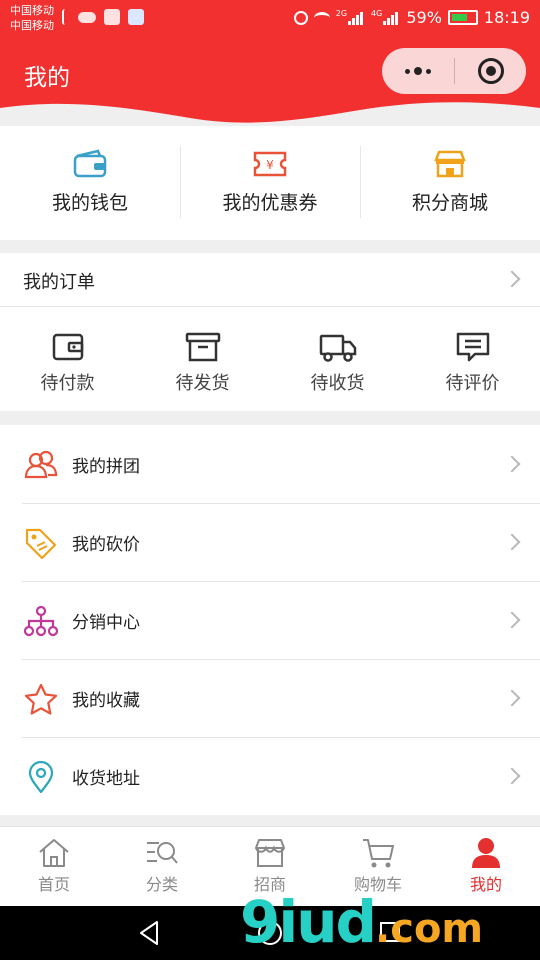  What do you see at coordinates (67, 383) in the screenshot?
I see `pending-payment-label: 待付款` at bounding box center [67, 383].